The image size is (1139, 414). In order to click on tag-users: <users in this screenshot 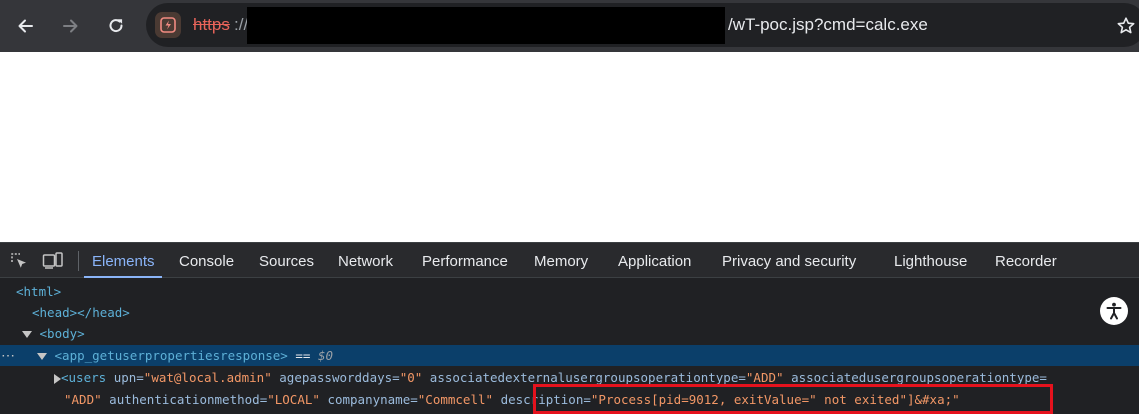, I will do `click(84, 377)`.